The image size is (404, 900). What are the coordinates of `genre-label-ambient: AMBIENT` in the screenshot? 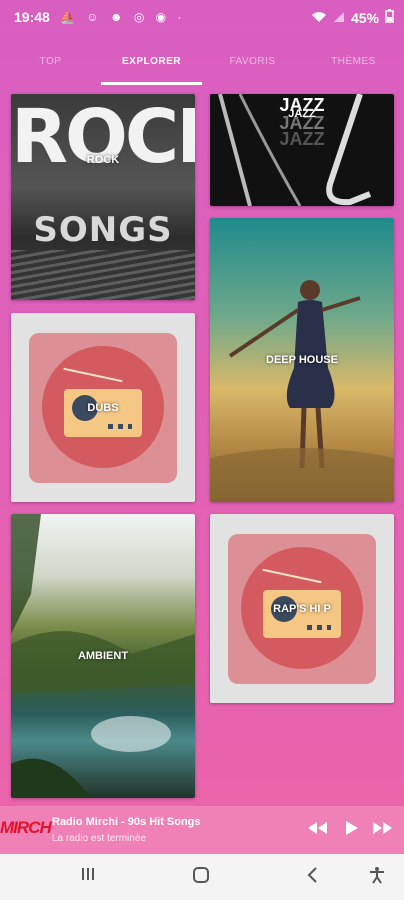 It's located at (103, 656).